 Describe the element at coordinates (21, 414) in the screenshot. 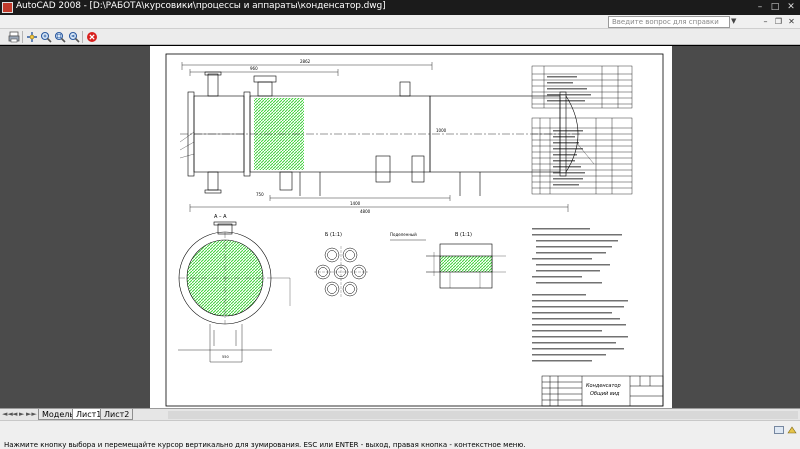

I see `tab-next-button: ►` at that location.